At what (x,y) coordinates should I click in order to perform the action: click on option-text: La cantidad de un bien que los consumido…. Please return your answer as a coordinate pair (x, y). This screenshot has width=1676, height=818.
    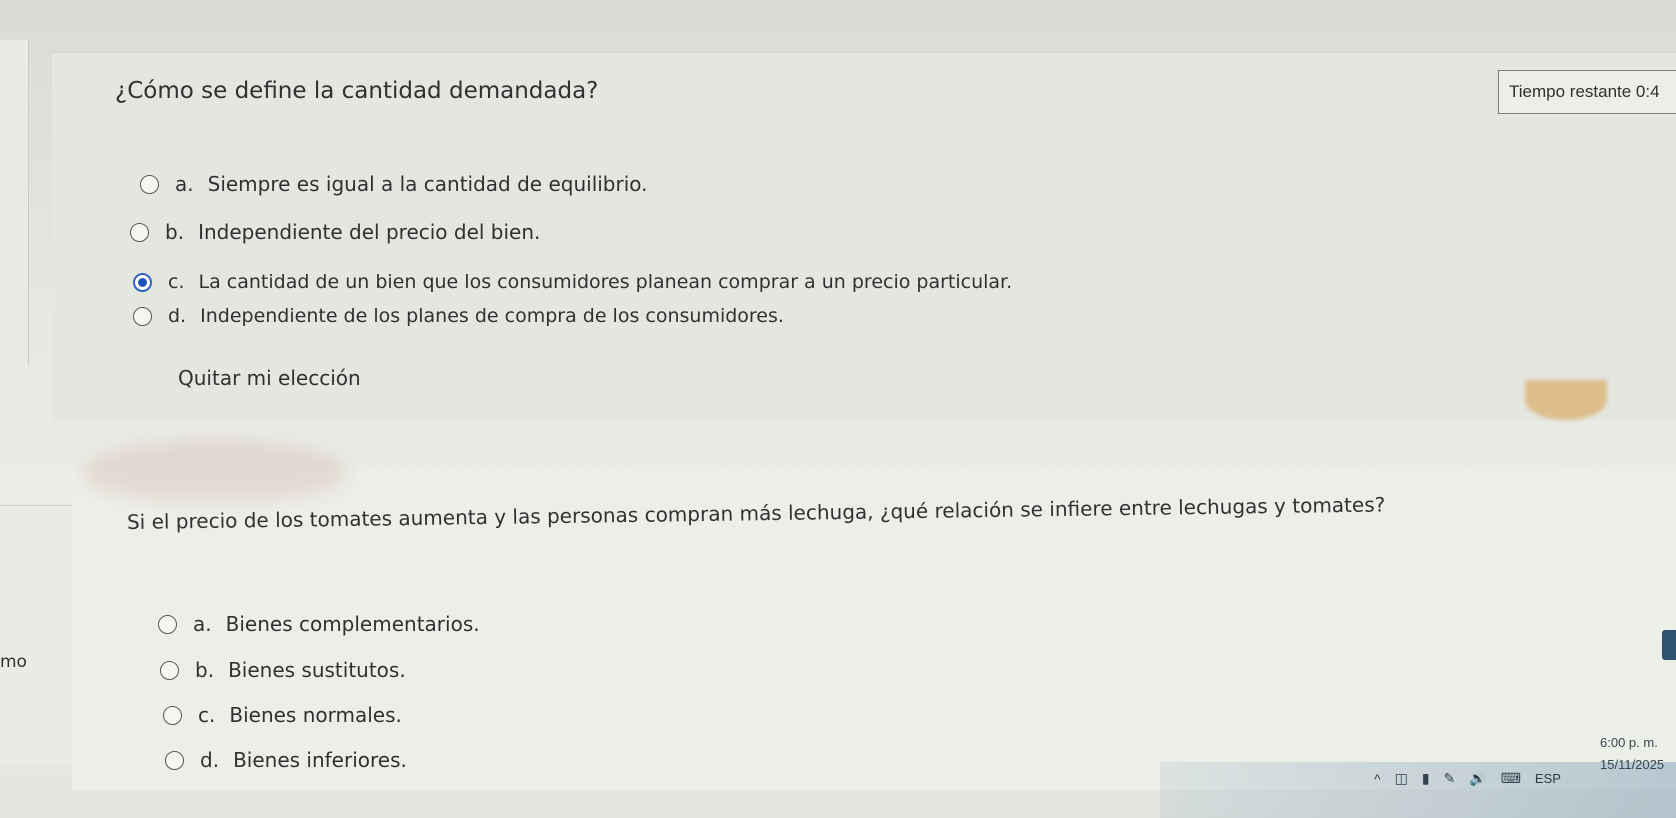
    Looking at the image, I should click on (605, 282).